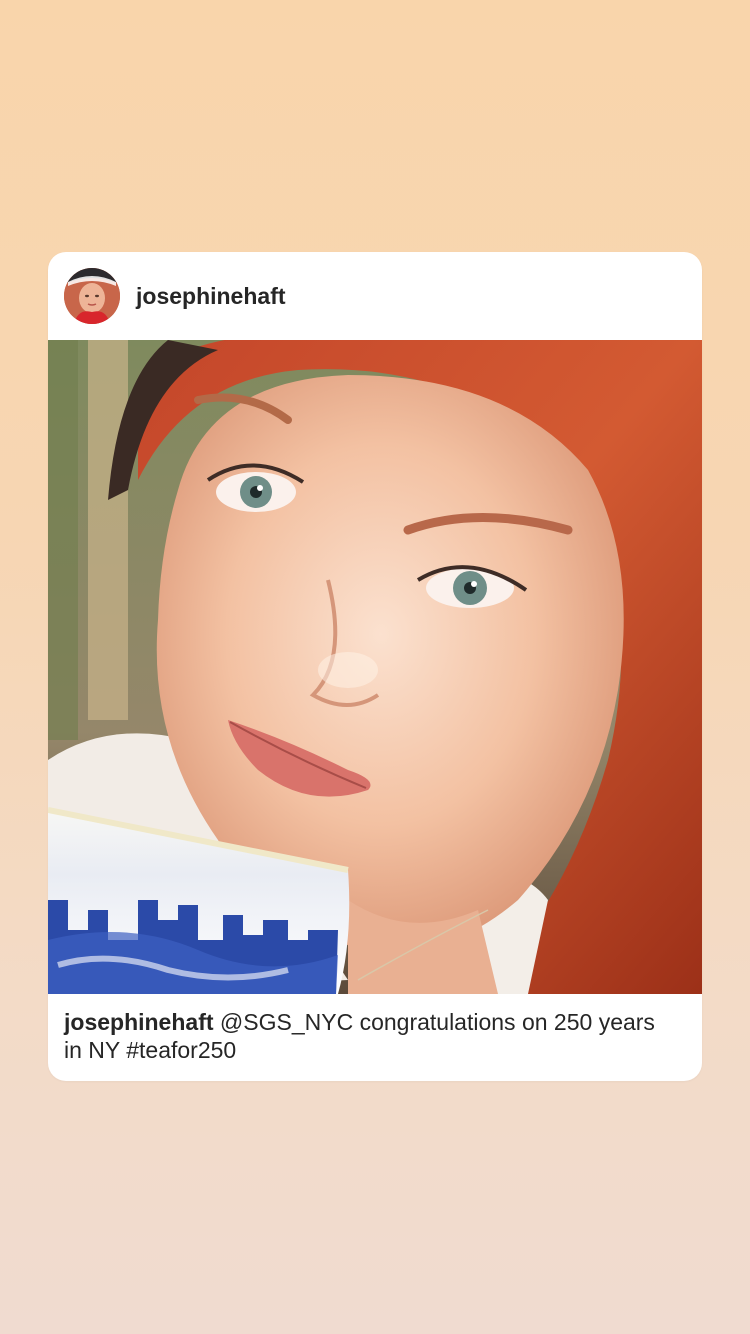  Describe the element at coordinates (211, 296) in the screenshot. I see `post-author-username: josephinehaft` at that location.